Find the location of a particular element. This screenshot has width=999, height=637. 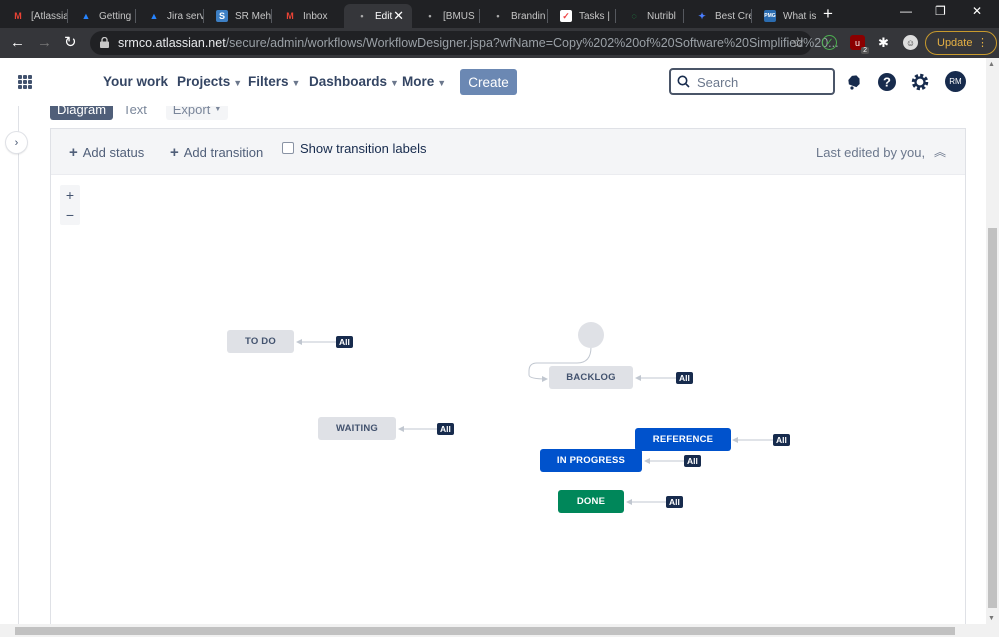

browser-tab: • [BMUS is located at coordinates (446, 16).